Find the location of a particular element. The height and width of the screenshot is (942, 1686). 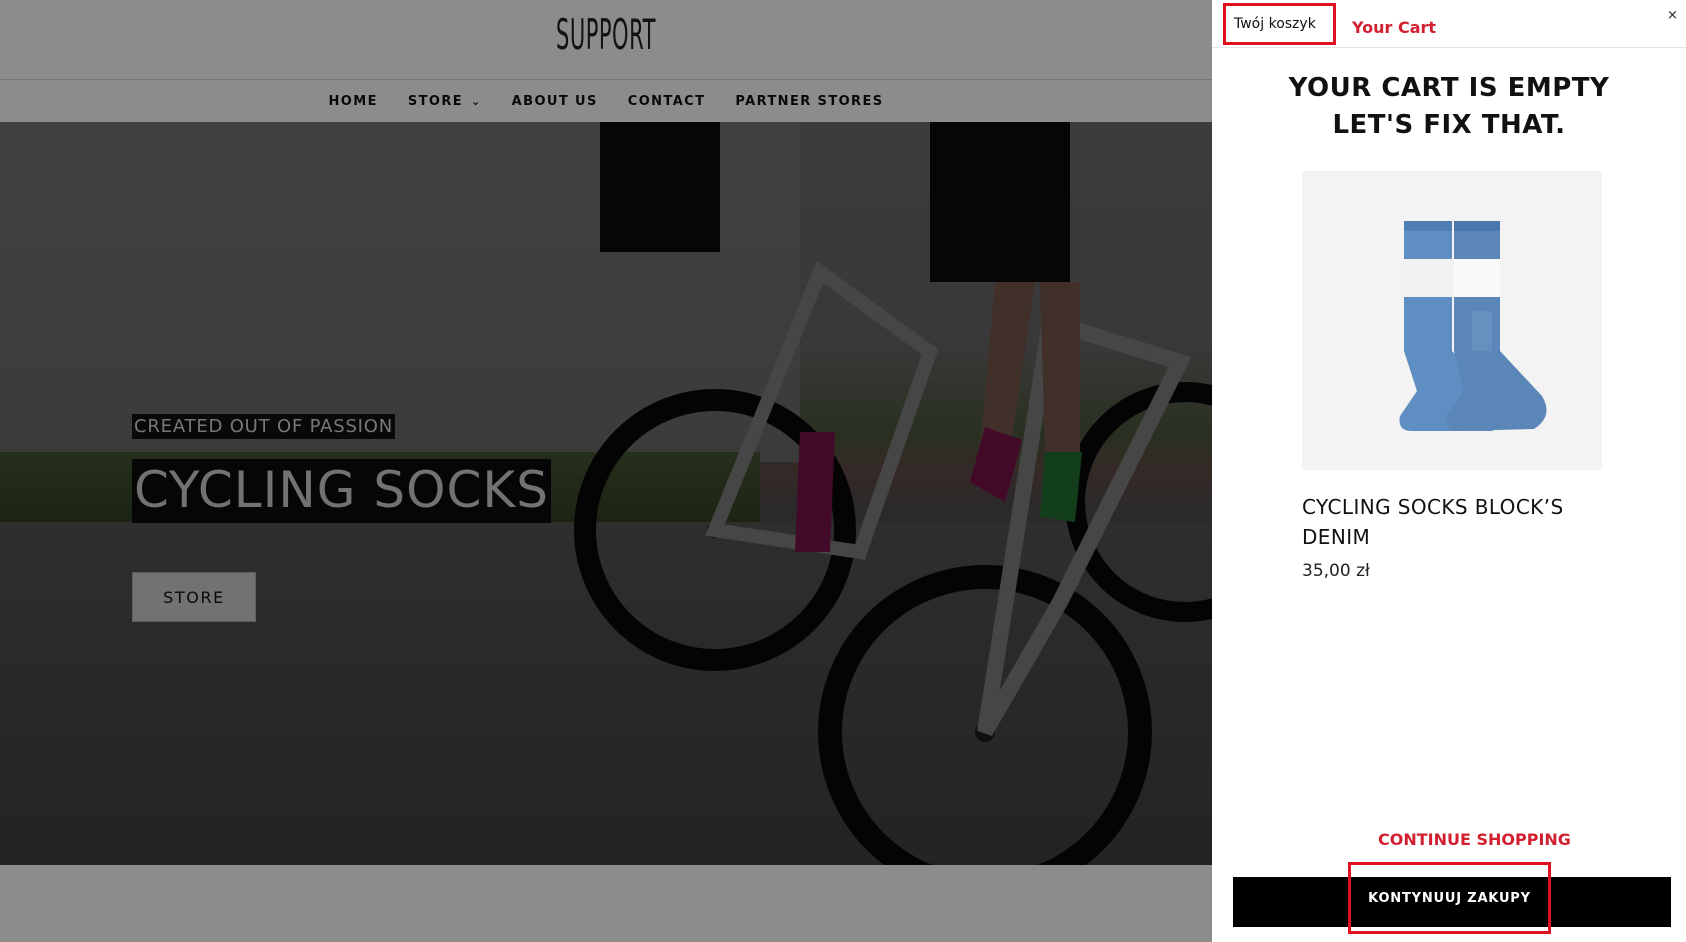

sock-product-icon is located at coordinates (1473, 325).